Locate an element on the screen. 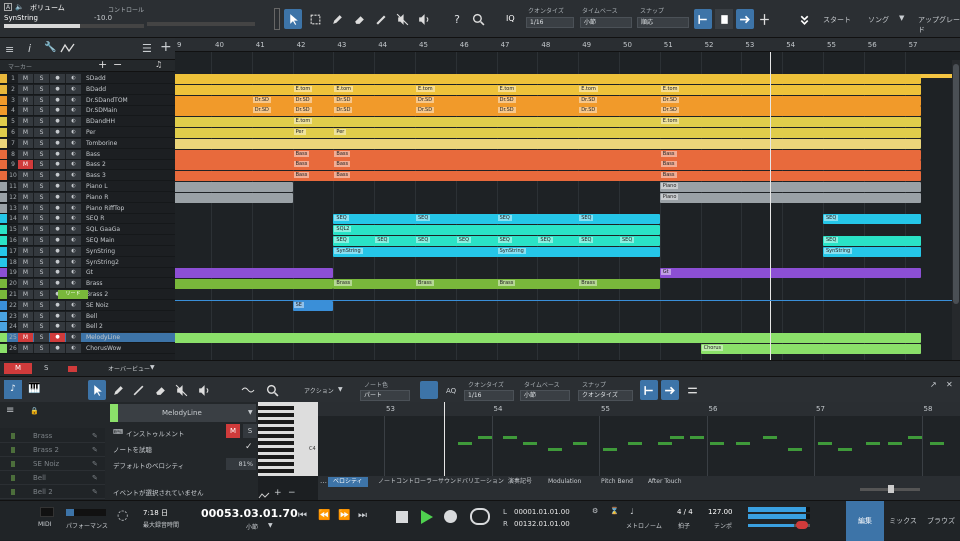 The image size is (960, 541). global-solo-button: S is located at coordinates (46, 368).